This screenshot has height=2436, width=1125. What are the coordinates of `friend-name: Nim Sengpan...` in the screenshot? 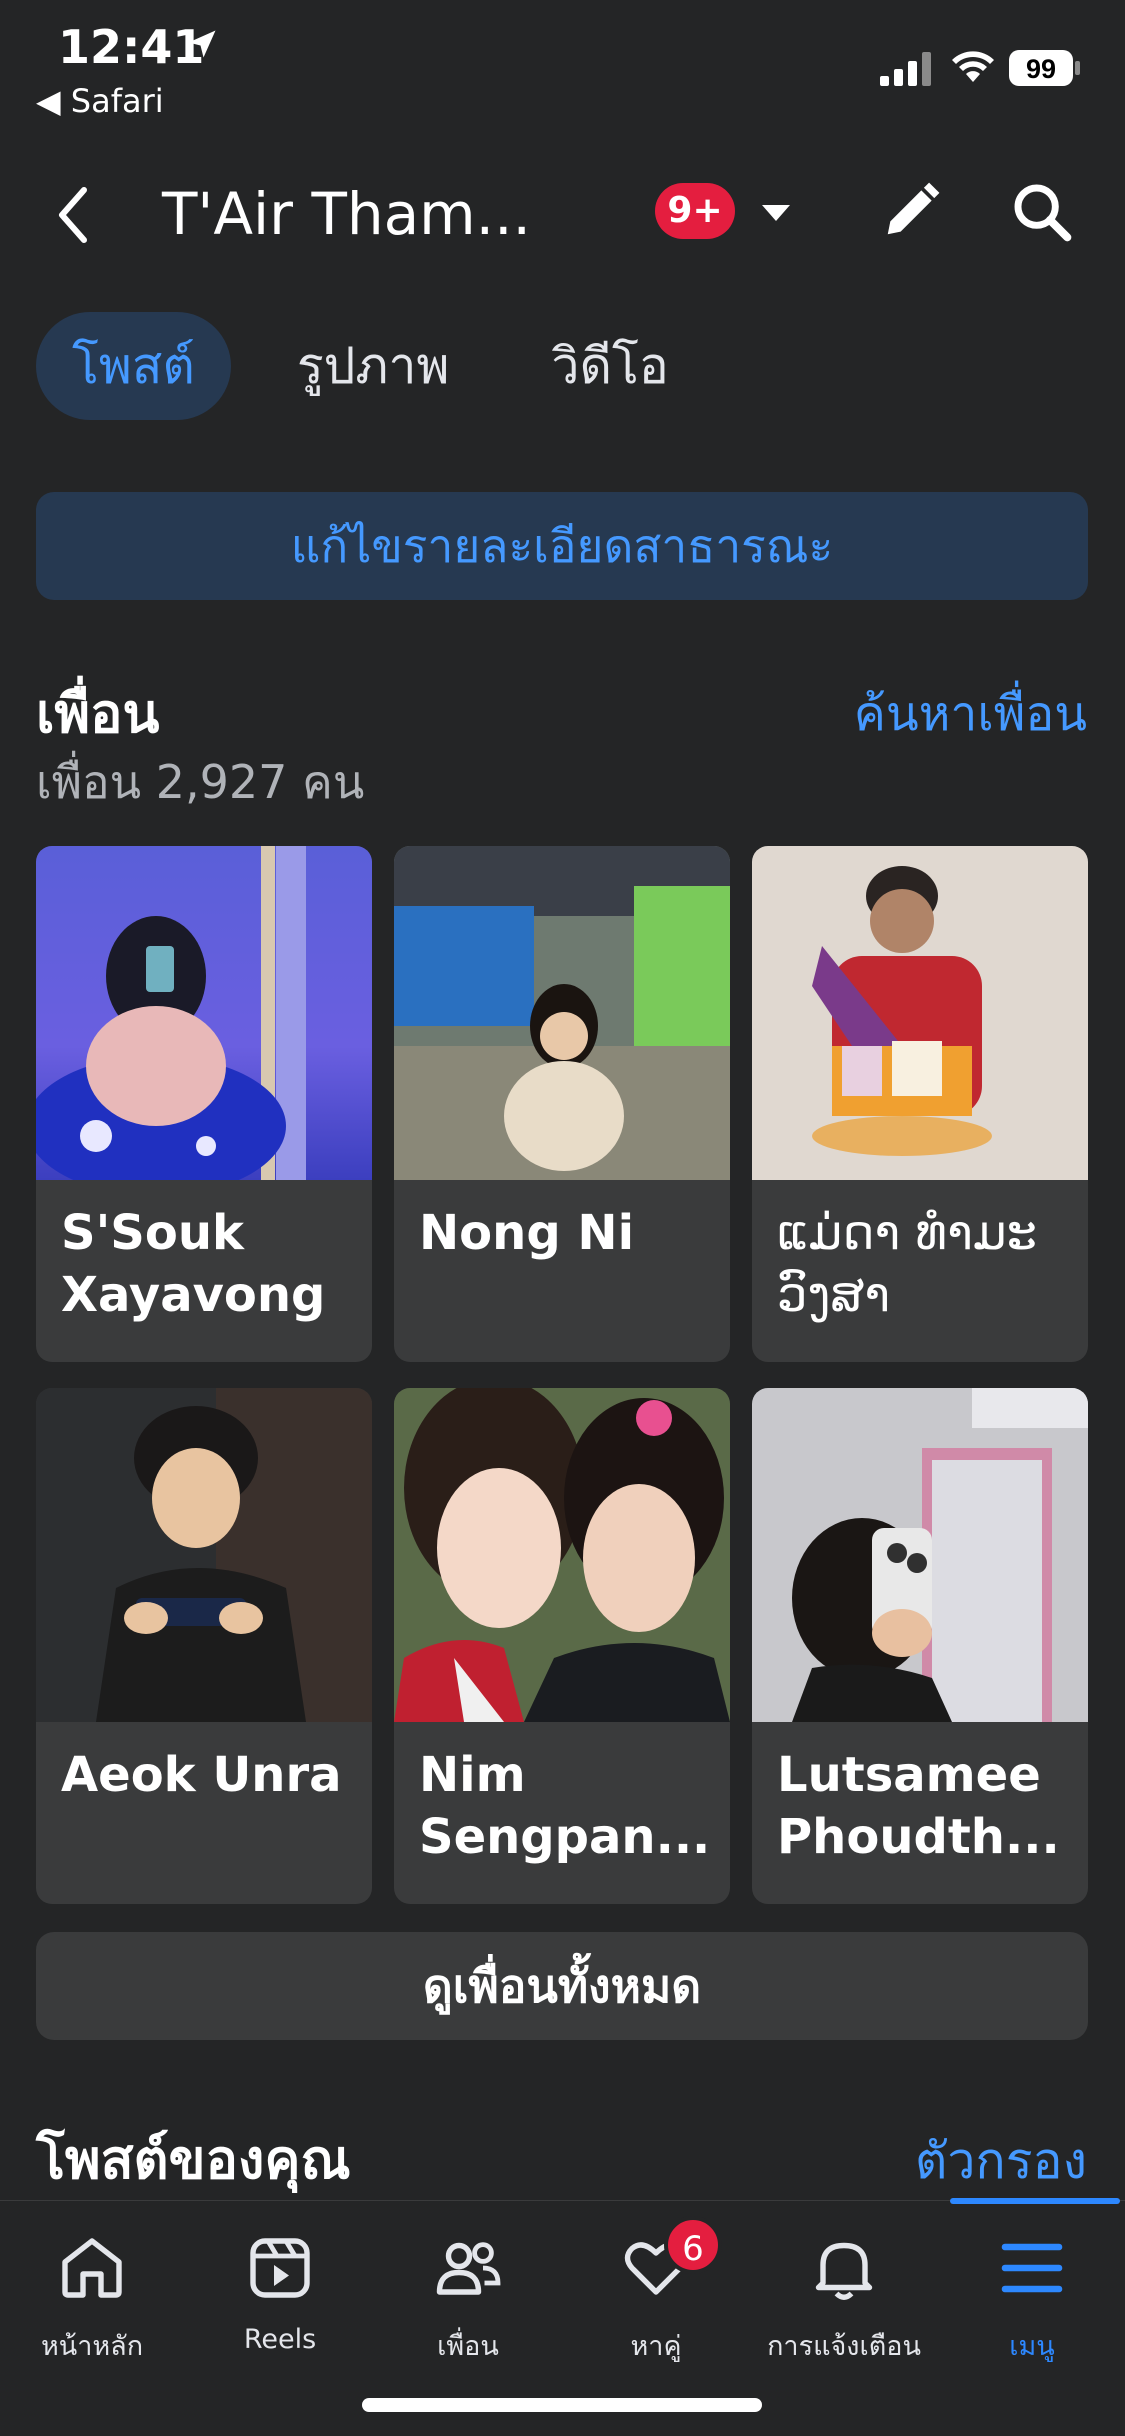 It's located at (565, 1806).